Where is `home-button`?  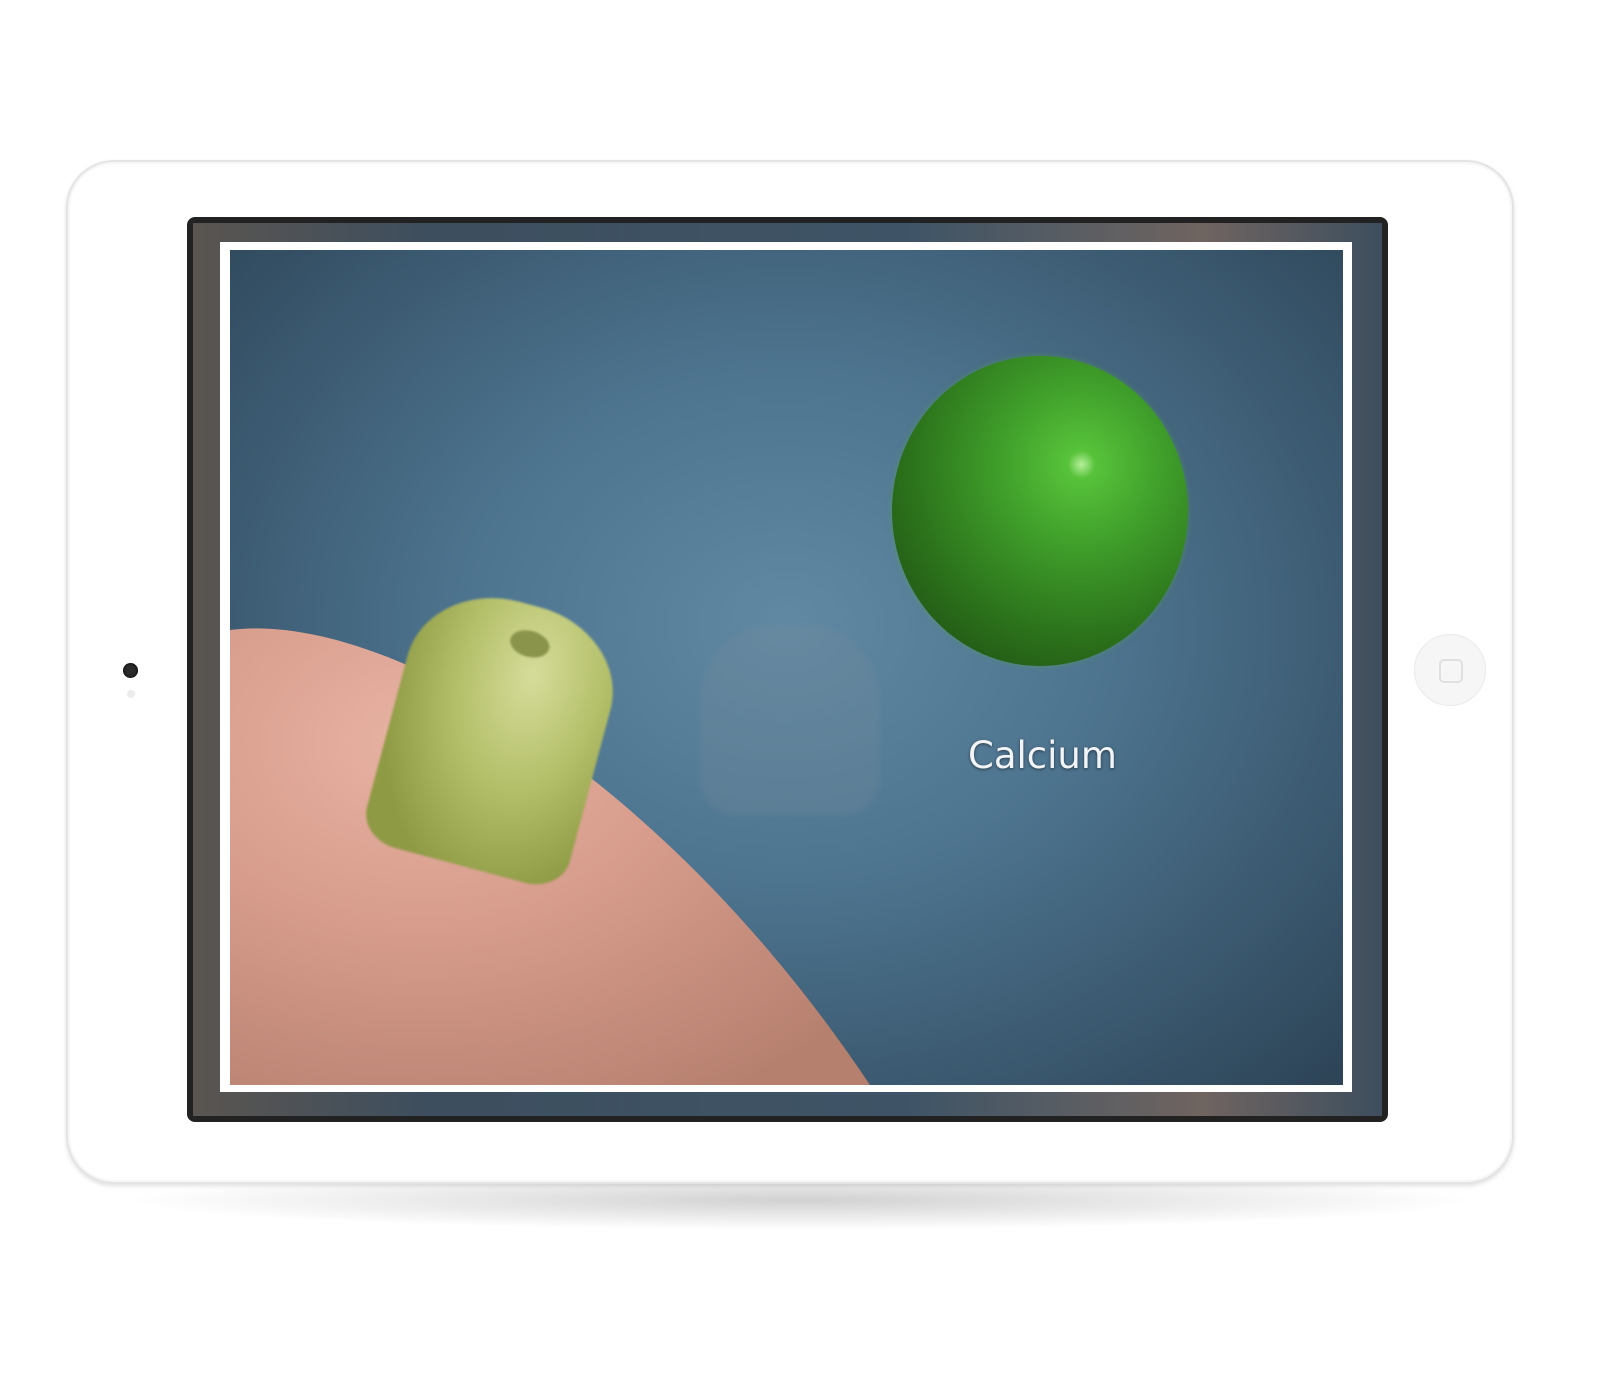 home-button is located at coordinates (1450, 670).